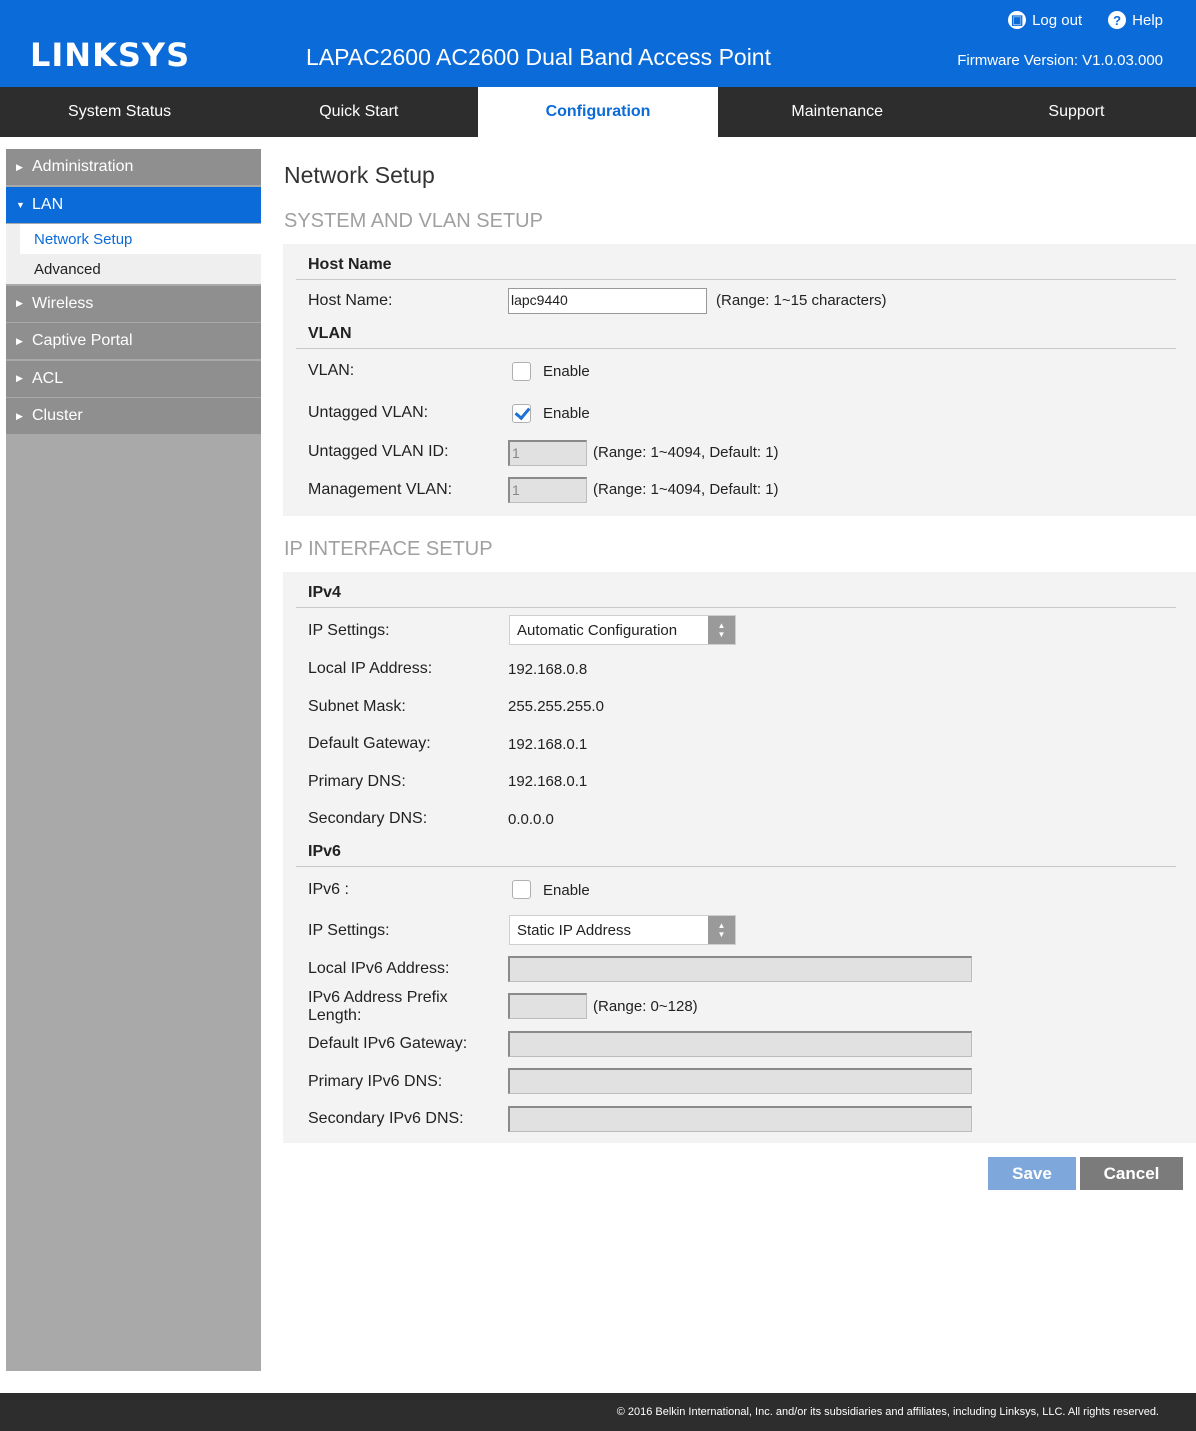  Describe the element at coordinates (350, 300) in the screenshot. I see `host-name-label: Host Name:` at that location.